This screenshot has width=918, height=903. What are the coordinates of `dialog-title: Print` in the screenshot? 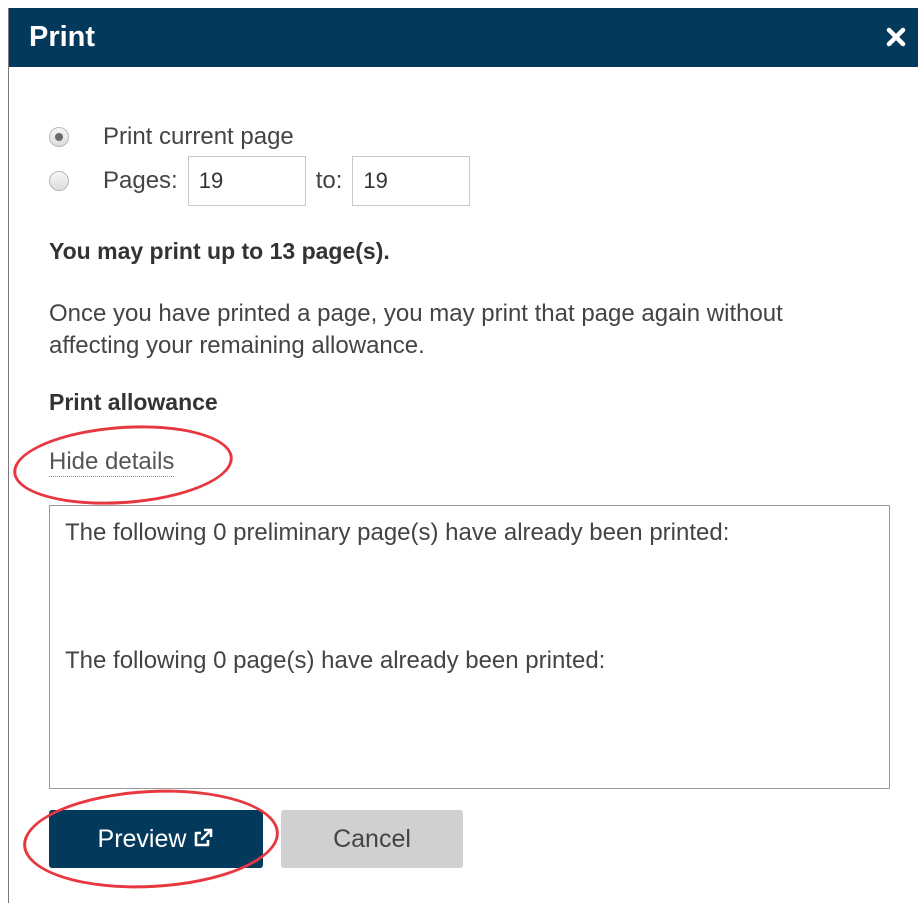 It's located at (62, 37).